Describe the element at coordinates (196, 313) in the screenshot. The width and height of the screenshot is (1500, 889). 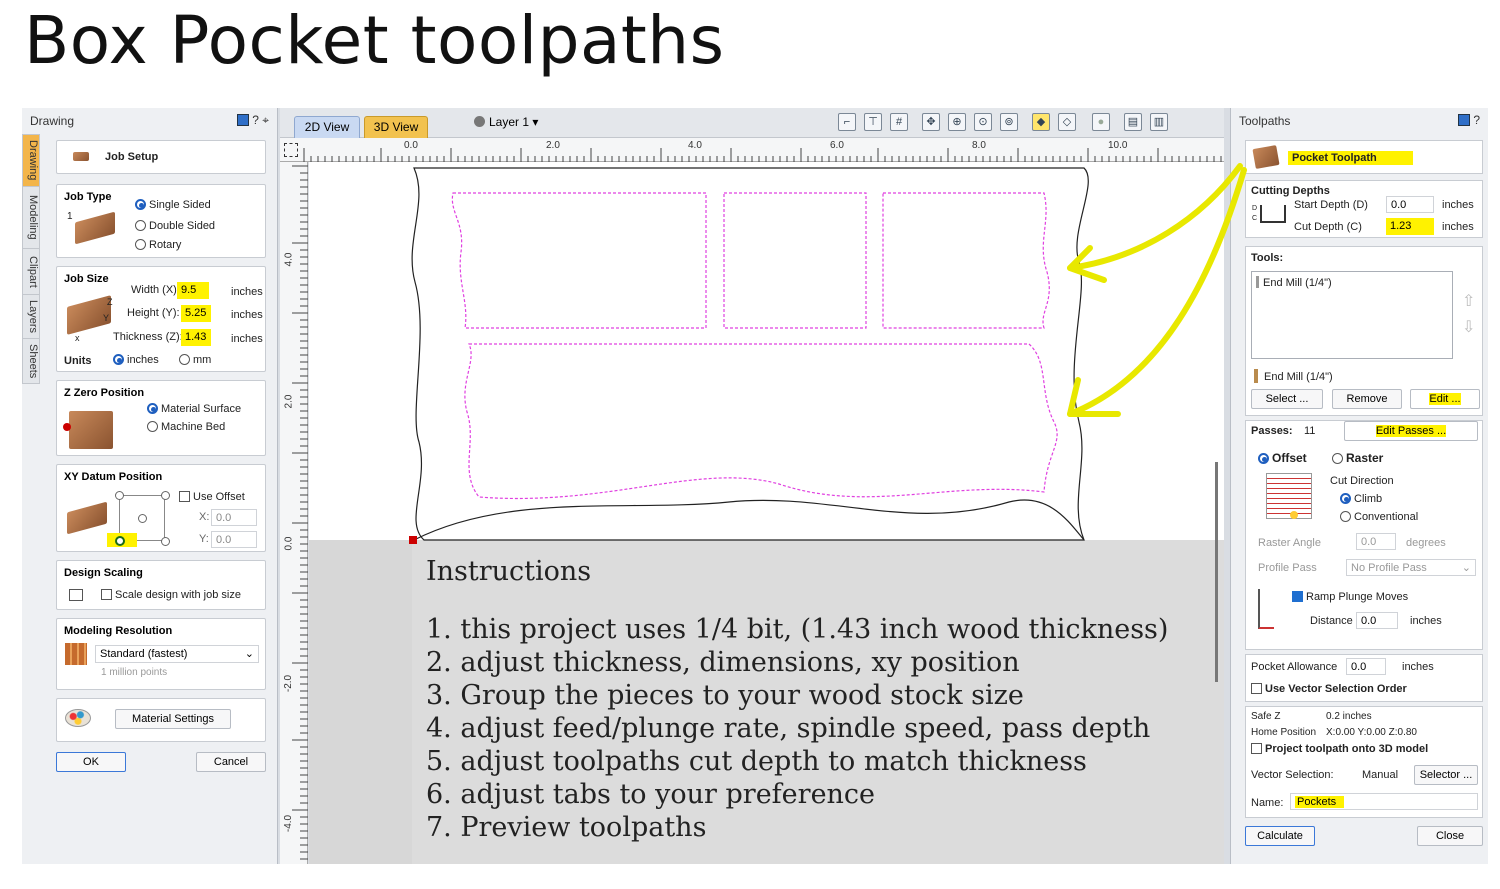
I see `height-input: 5.25` at that location.